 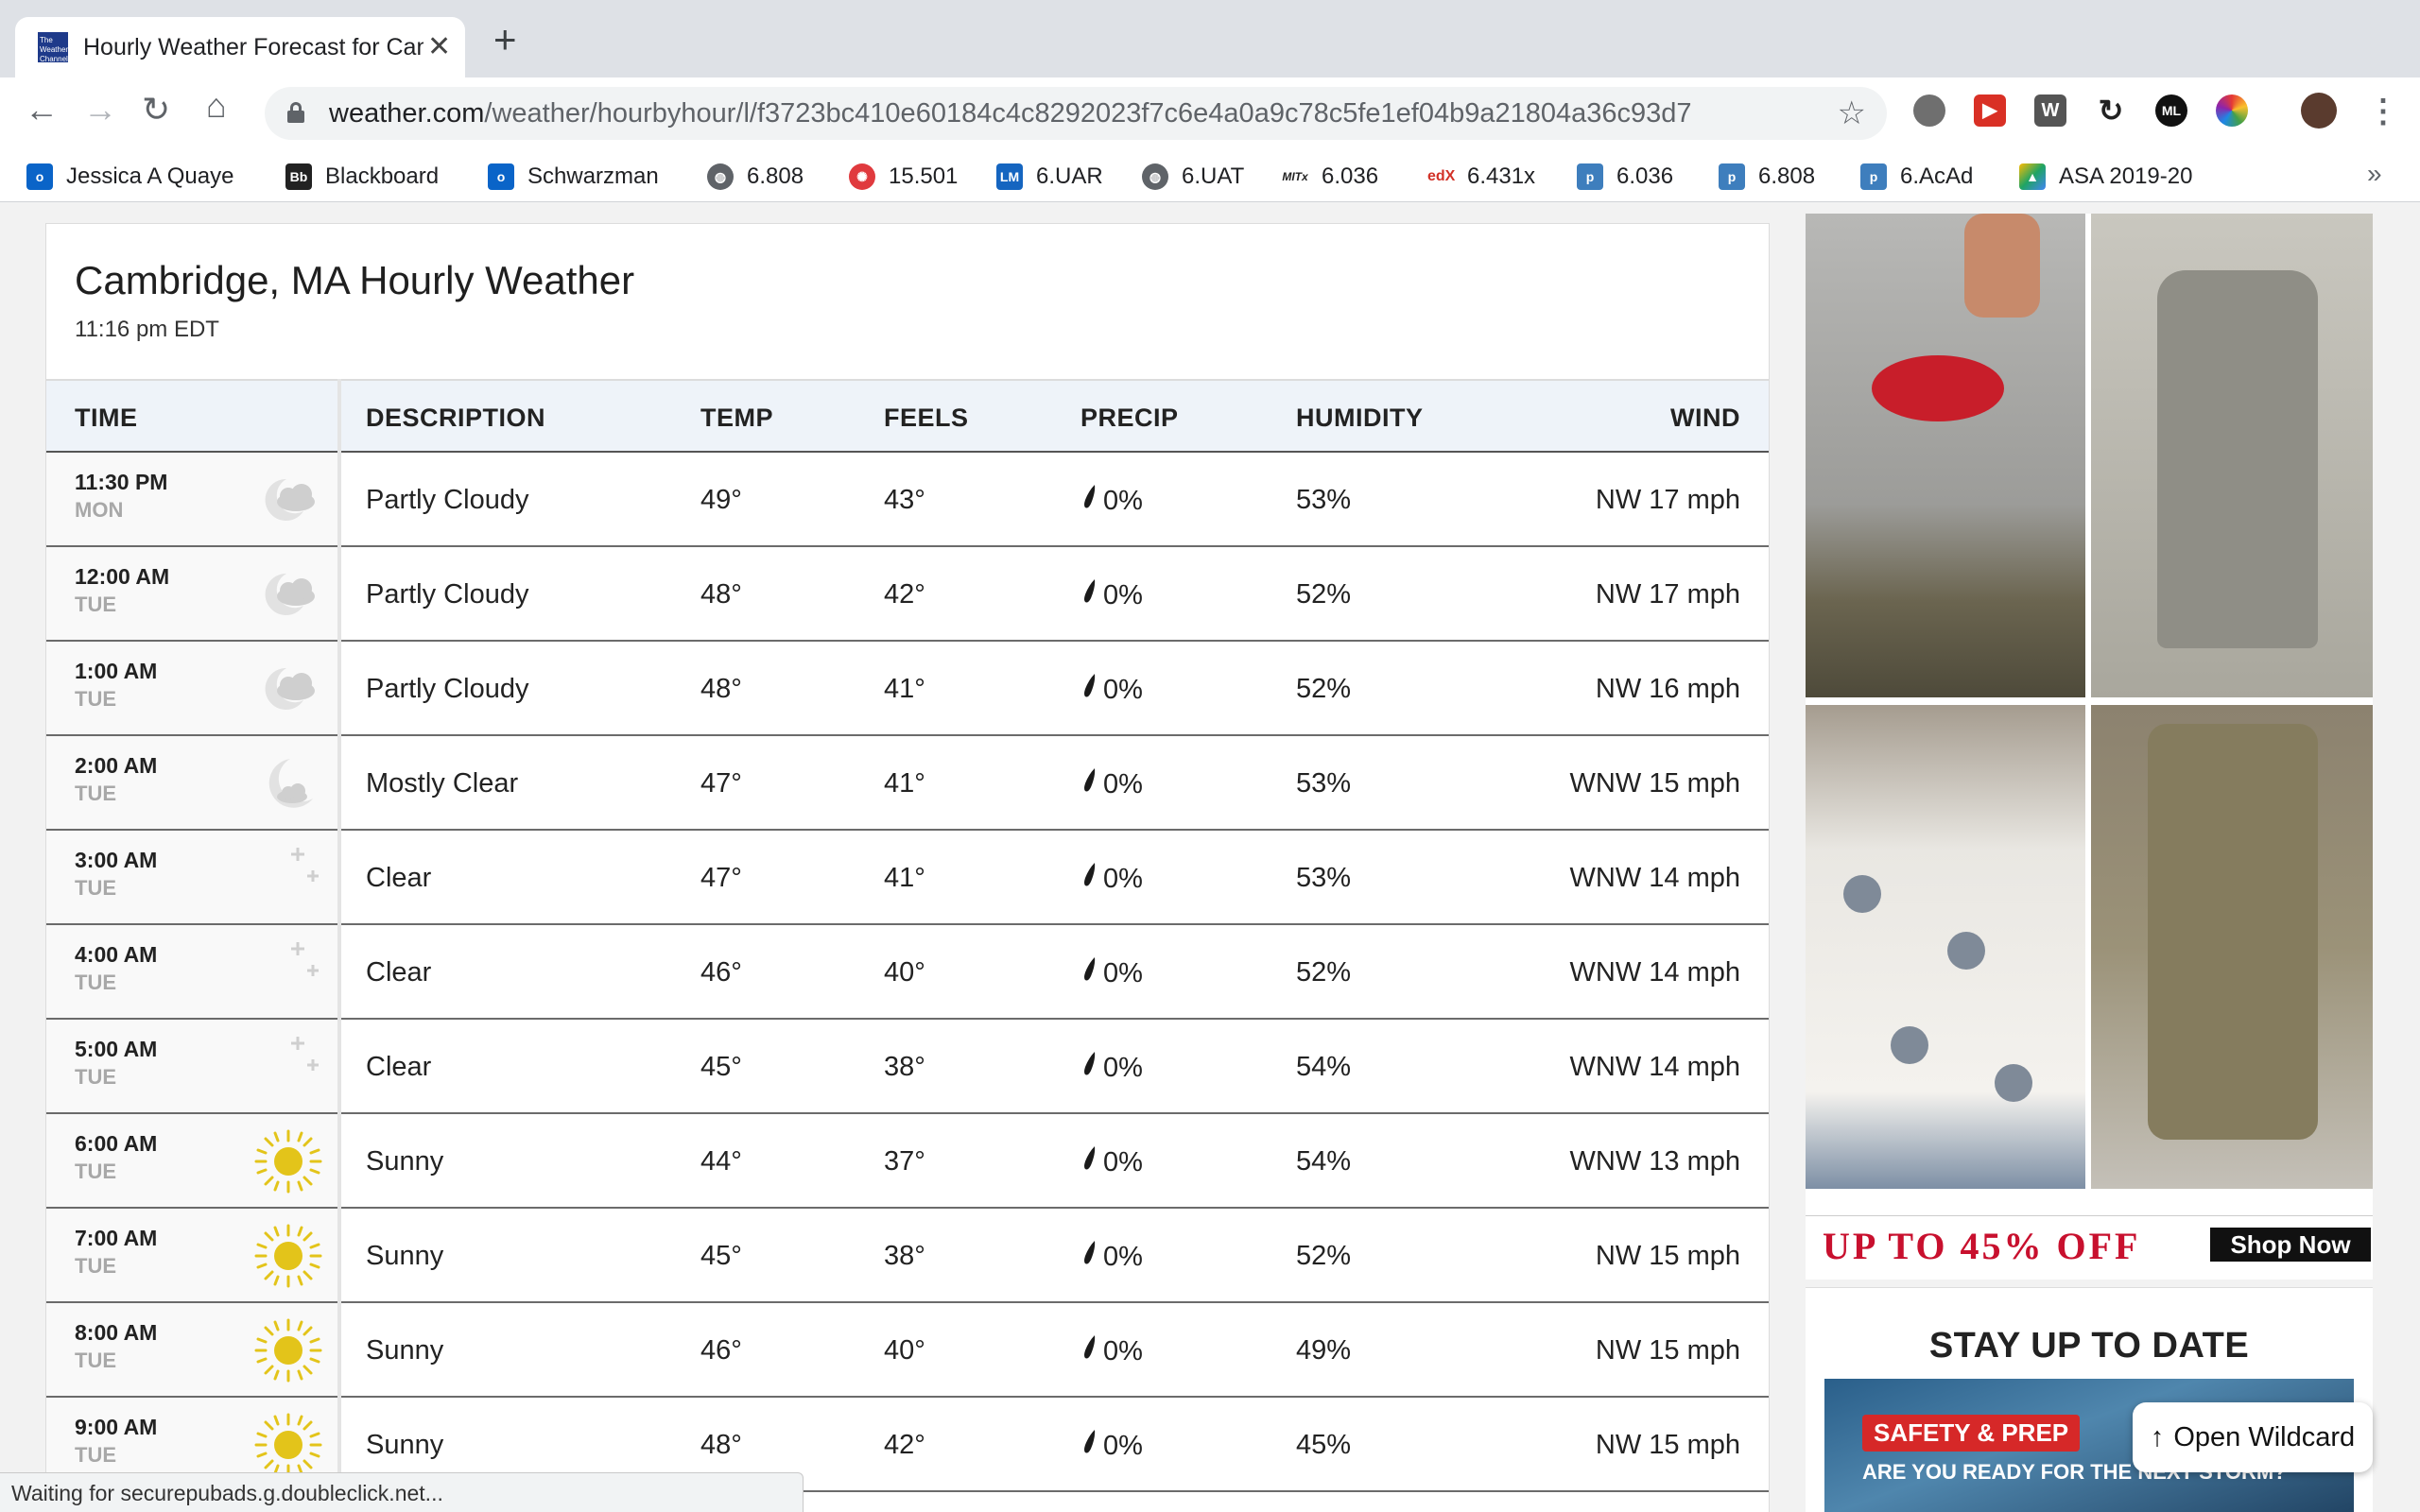 I want to click on bookmark-item: p 6.AcAd, so click(x=1916, y=177).